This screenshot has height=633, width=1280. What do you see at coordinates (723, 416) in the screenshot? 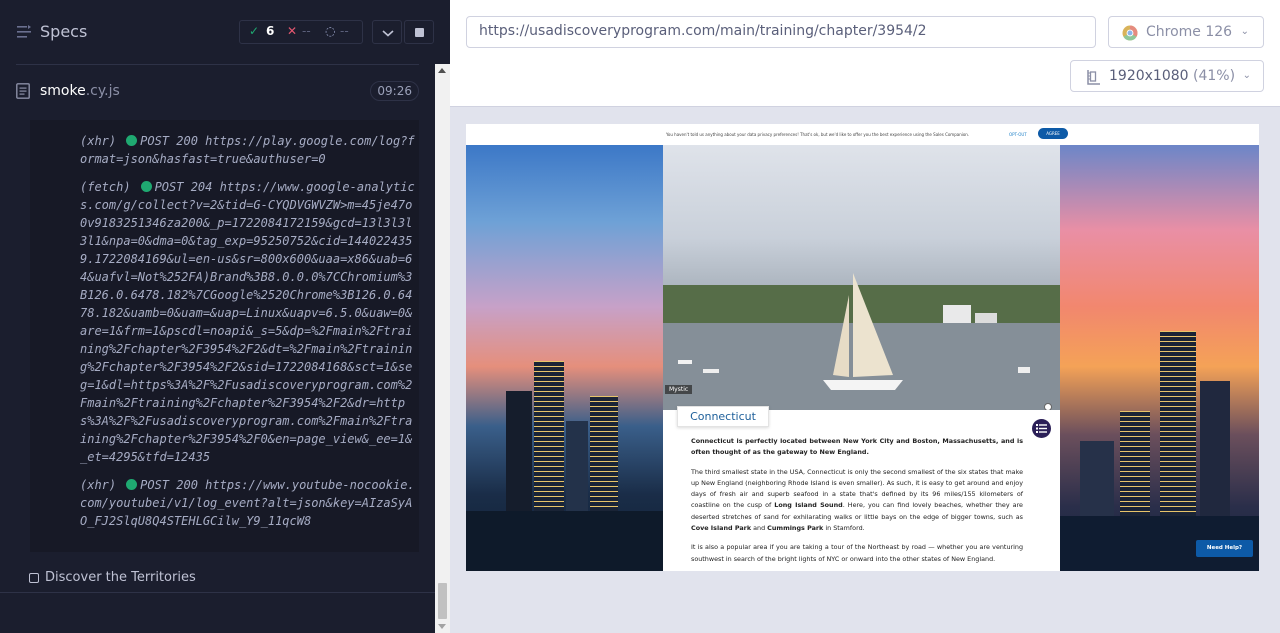
I see `state-title-tab: Connecticut` at bounding box center [723, 416].